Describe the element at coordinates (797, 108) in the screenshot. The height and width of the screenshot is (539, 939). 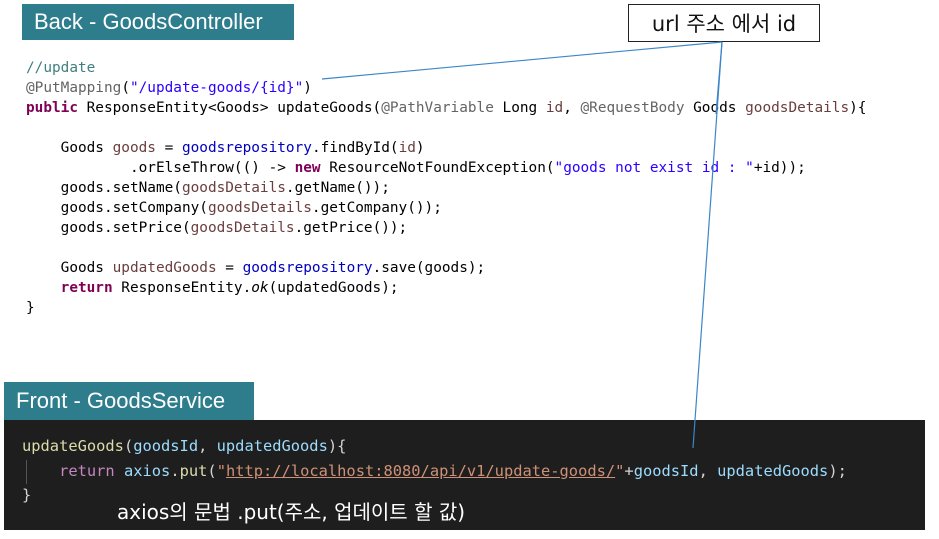
I see `param-goods-details: goodsDetails` at that location.